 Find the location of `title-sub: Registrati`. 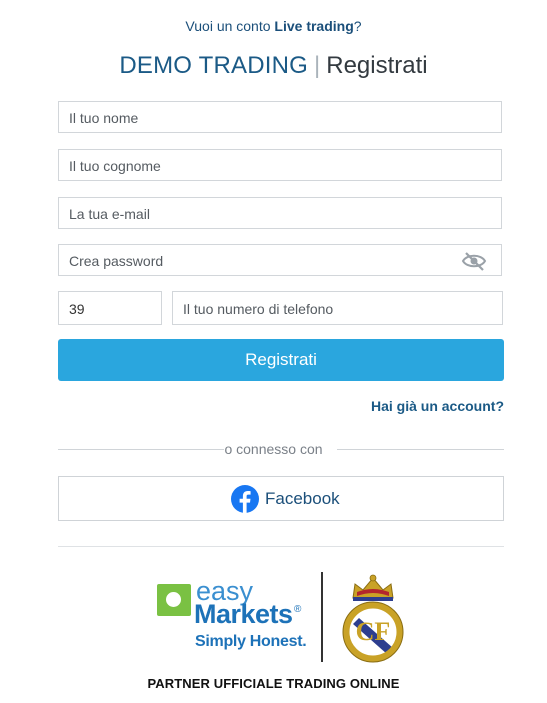

title-sub: Registrati is located at coordinates (377, 65).